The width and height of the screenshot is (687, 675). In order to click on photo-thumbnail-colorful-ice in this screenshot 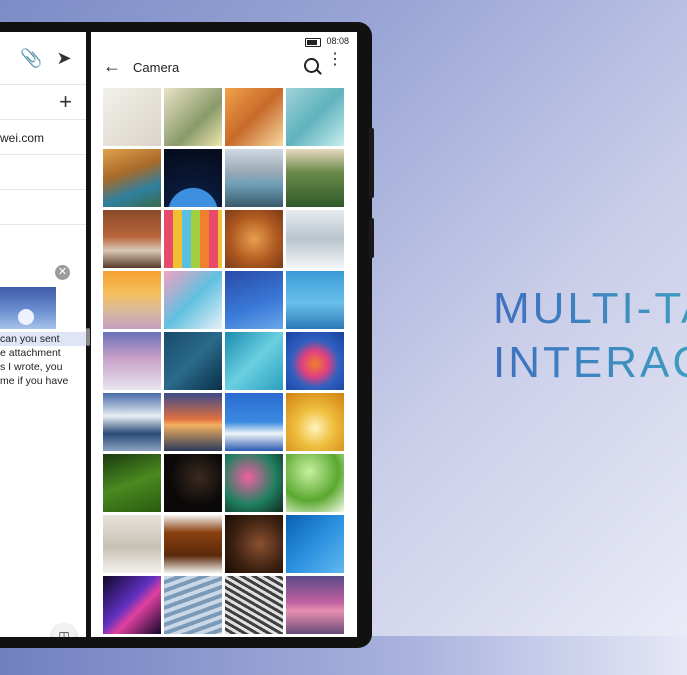, I will do `click(193, 300)`.